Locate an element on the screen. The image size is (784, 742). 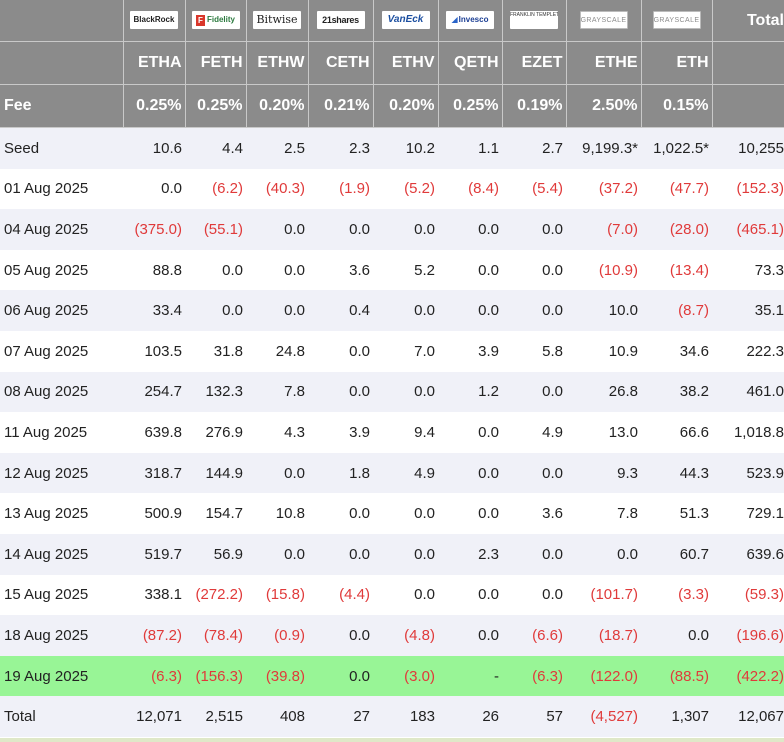
ticker-etha: ETHA is located at coordinates (154, 63).